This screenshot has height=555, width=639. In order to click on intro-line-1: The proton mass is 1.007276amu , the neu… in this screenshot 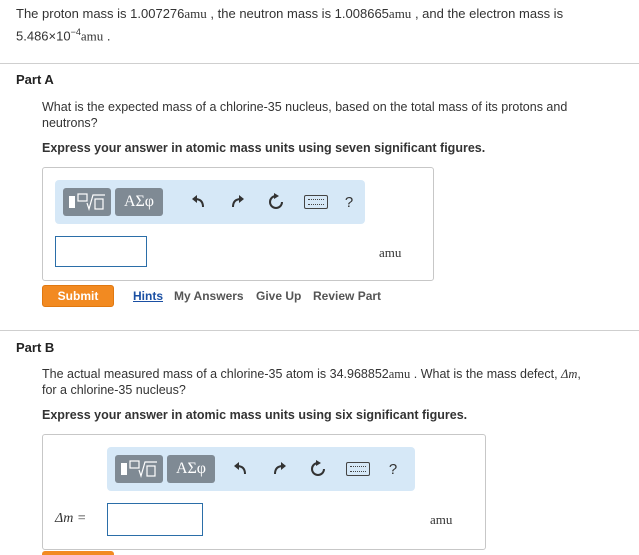, I will do `click(316, 13)`.